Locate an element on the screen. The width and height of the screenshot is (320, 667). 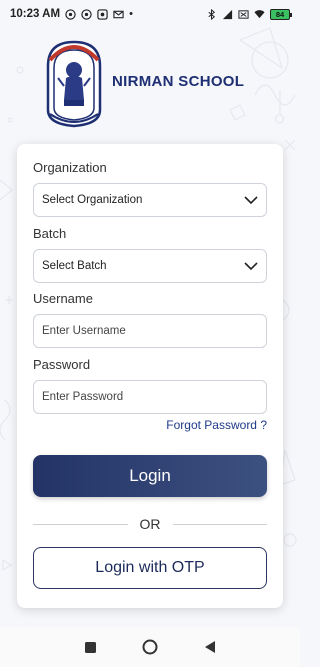
recent-apps-icon is located at coordinates (90, 647).